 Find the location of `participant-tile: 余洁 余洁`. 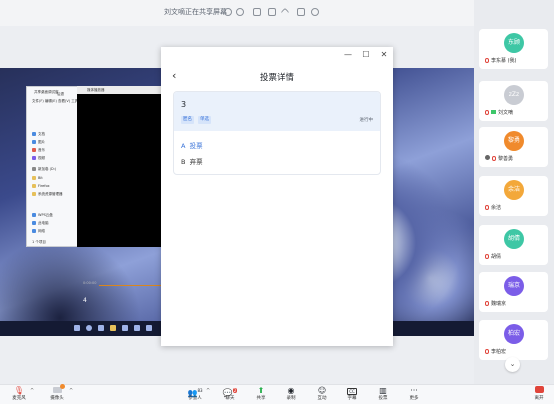

participant-tile: 余洁 余洁 is located at coordinates (513, 196).